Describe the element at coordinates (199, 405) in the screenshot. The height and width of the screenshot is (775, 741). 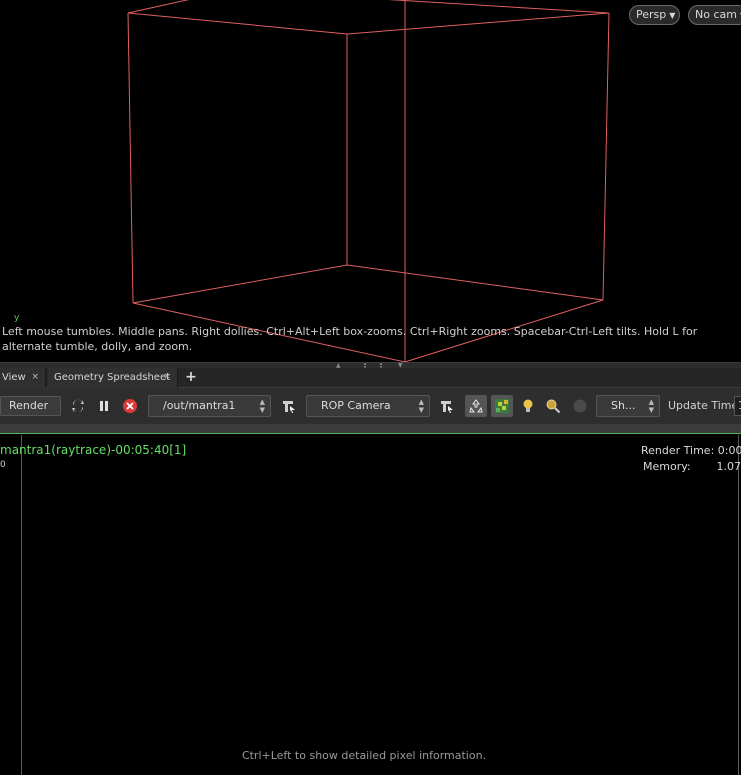
I see `rop-path-value: /out/mantra1` at that location.